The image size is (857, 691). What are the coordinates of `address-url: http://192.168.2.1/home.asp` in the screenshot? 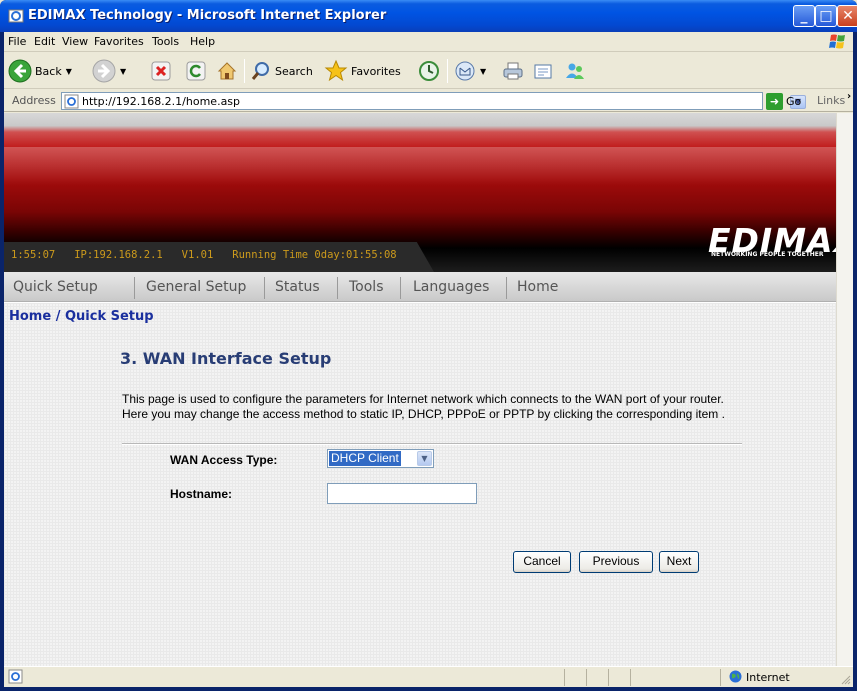 It's located at (161, 101).